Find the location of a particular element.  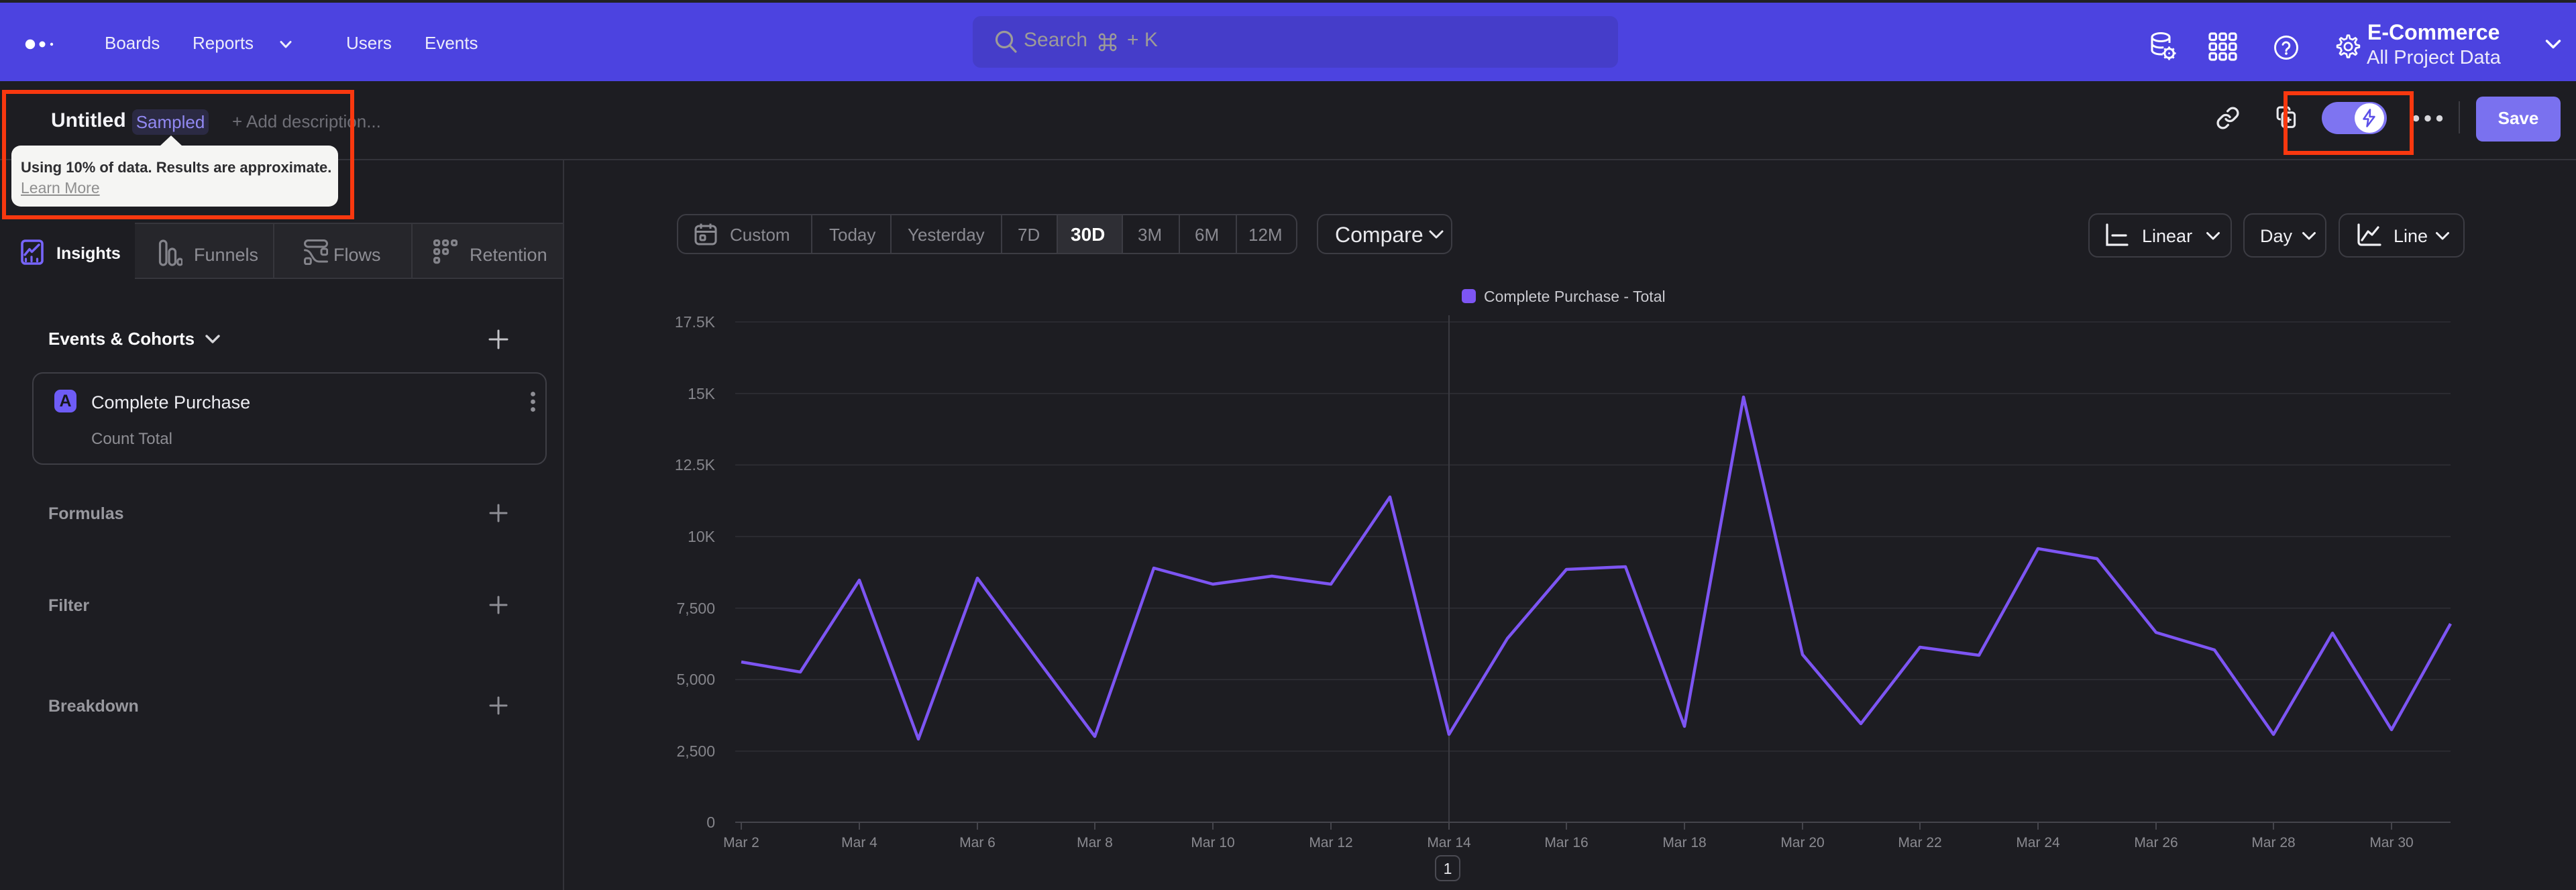

svg-text: Mar 20 is located at coordinates (1802, 842).